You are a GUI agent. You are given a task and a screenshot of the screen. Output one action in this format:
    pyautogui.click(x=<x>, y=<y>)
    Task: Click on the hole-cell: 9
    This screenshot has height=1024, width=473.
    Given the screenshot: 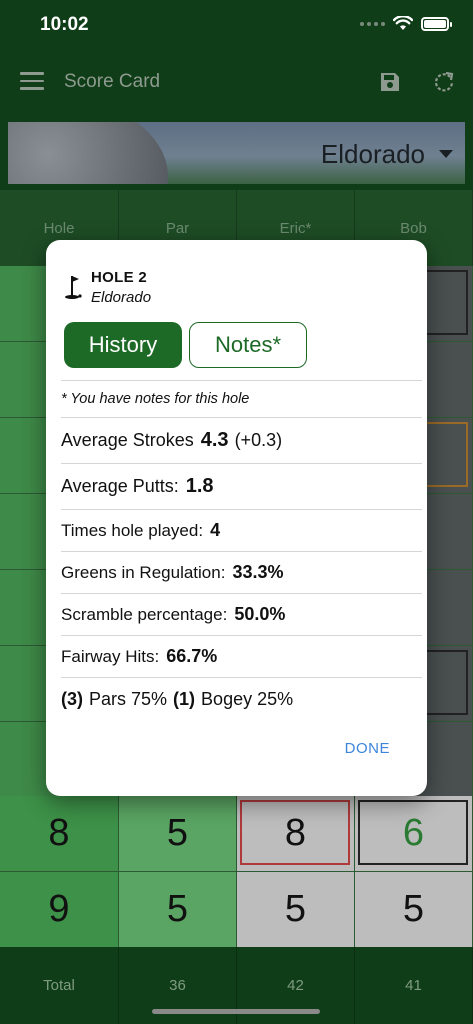 What is the action you would take?
    pyautogui.click(x=59, y=910)
    